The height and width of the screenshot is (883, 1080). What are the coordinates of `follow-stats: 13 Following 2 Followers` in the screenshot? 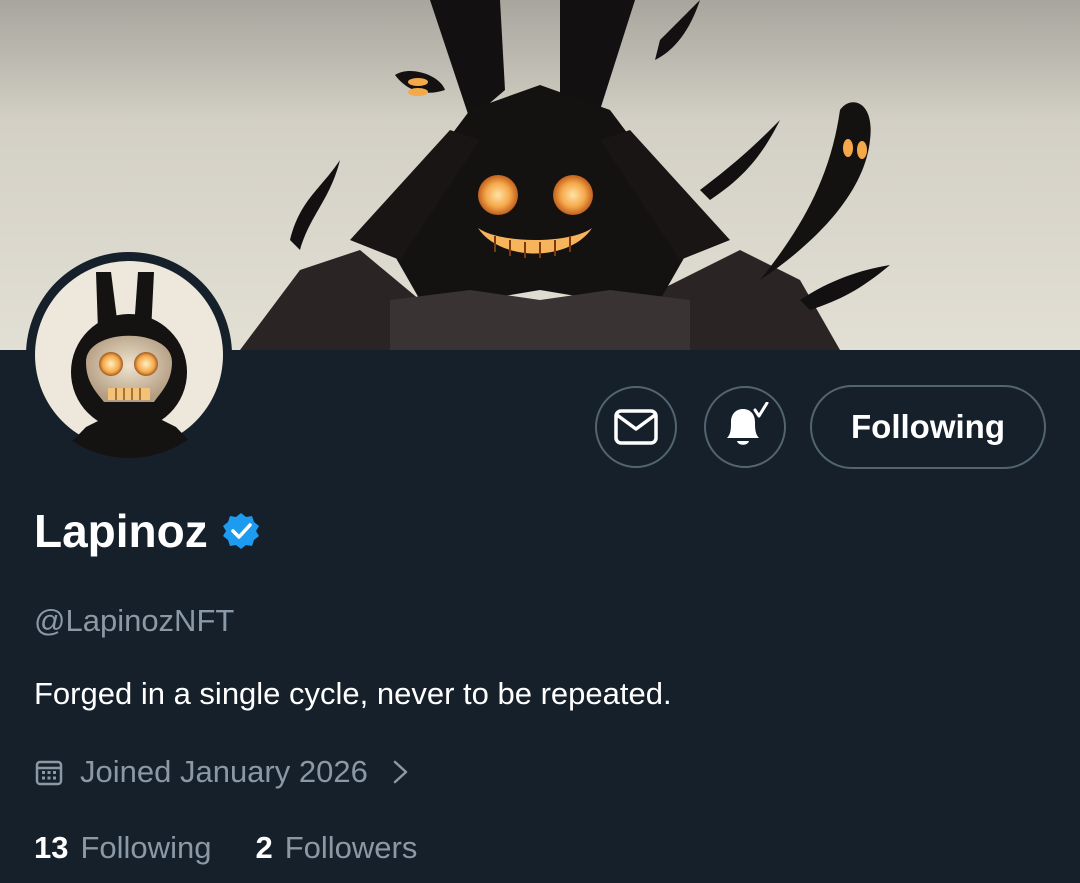 It's located at (225, 848).